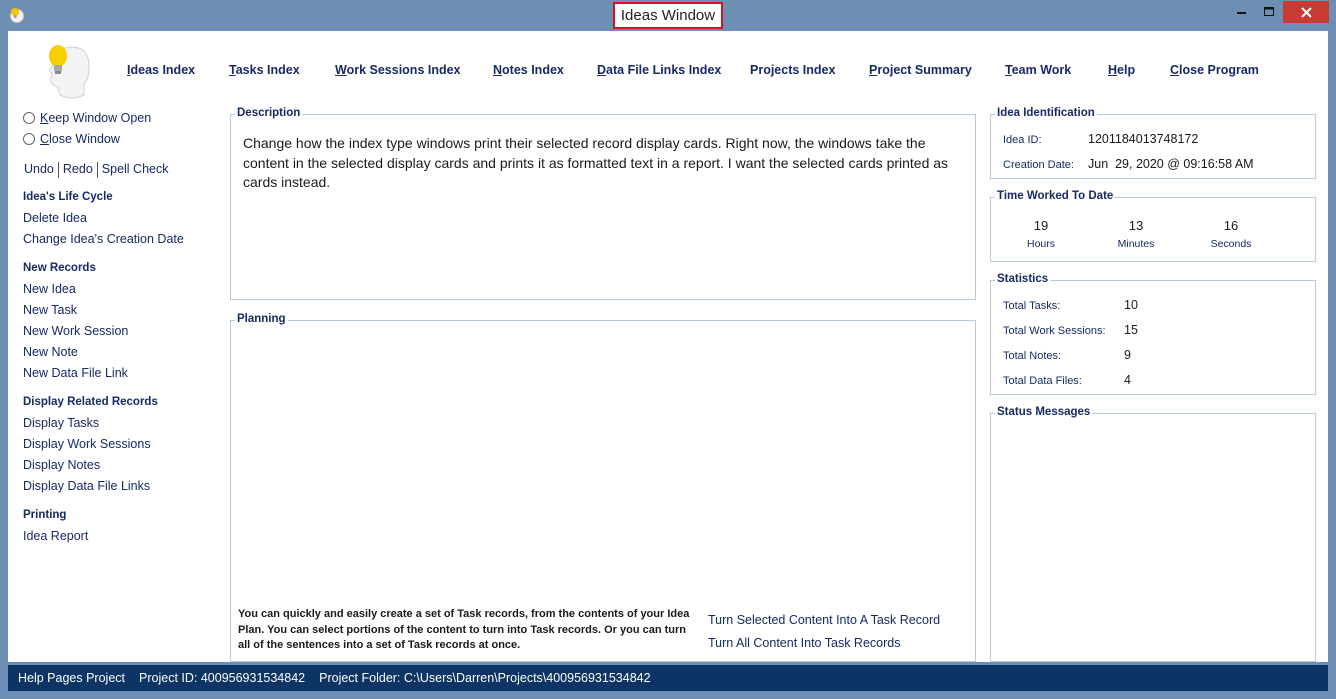 This screenshot has width=1336, height=699. What do you see at coordinates (1143, 139) in the screenshot?
I see `idea-id-value: 1201184013748172` at bounding box center [1143, 139].